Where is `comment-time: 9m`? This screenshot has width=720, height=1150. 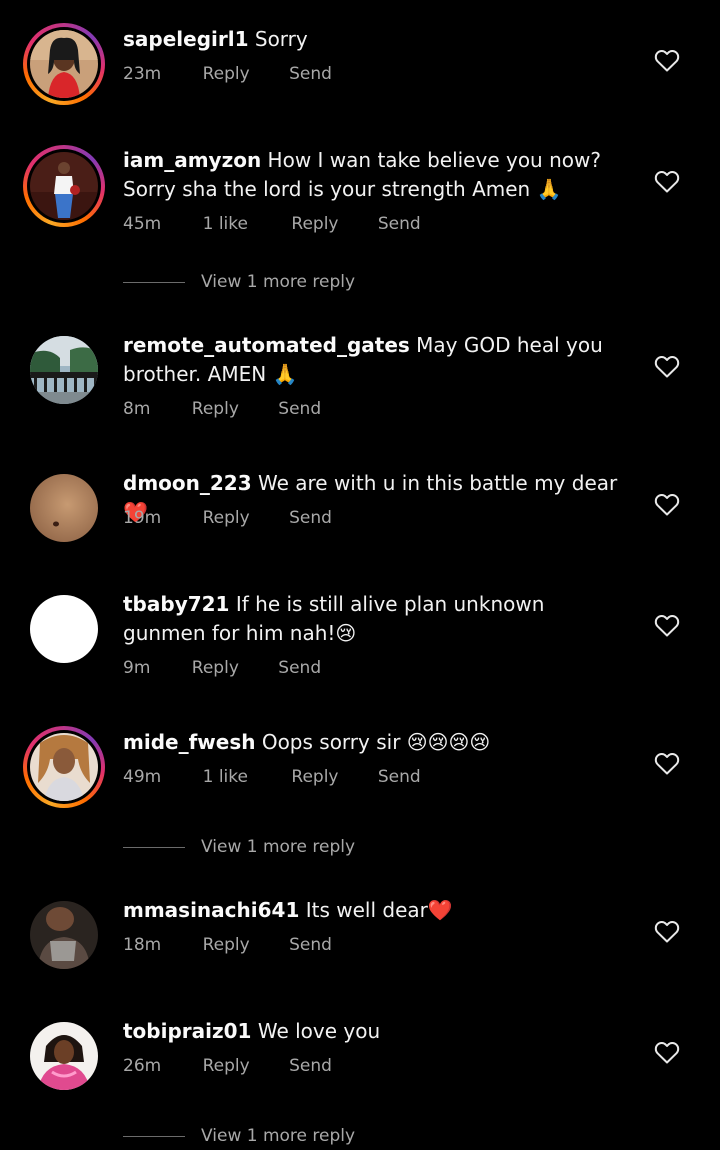 comment-time: 9m is located at coordinates (137, 668).